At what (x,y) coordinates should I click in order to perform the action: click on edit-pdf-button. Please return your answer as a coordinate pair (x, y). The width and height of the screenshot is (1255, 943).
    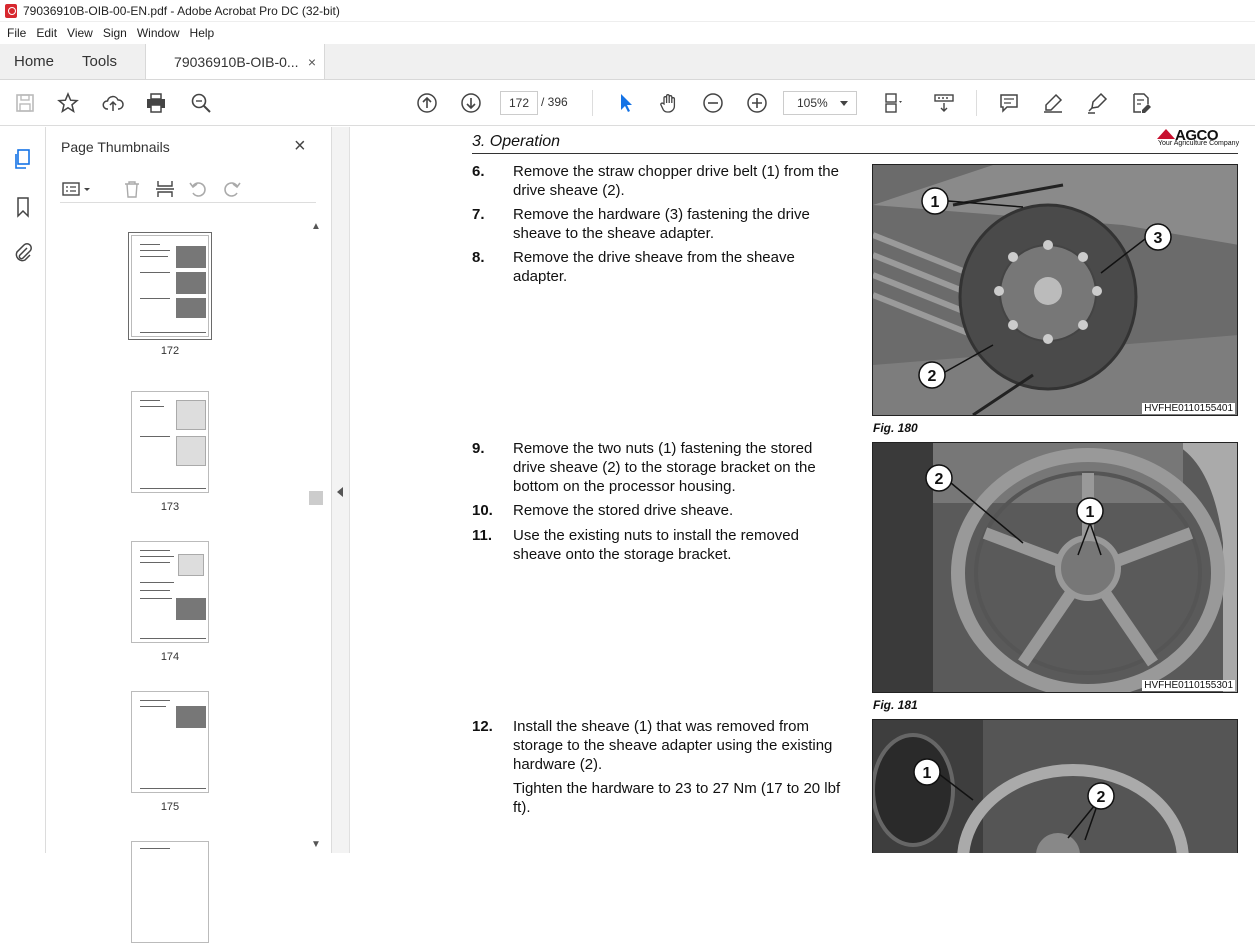
    Looking at the image, I should click on (1141, 103).